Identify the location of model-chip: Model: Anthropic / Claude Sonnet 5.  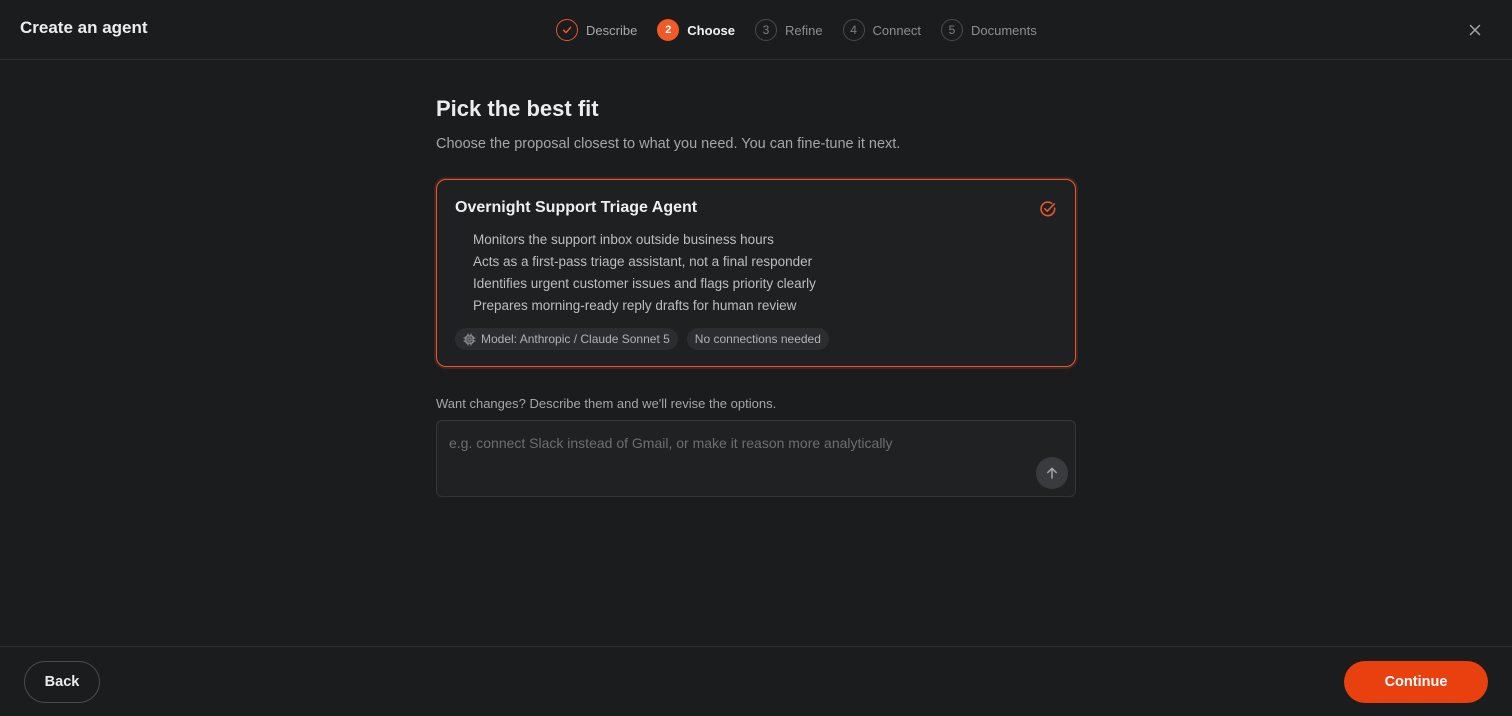
(566, 339).